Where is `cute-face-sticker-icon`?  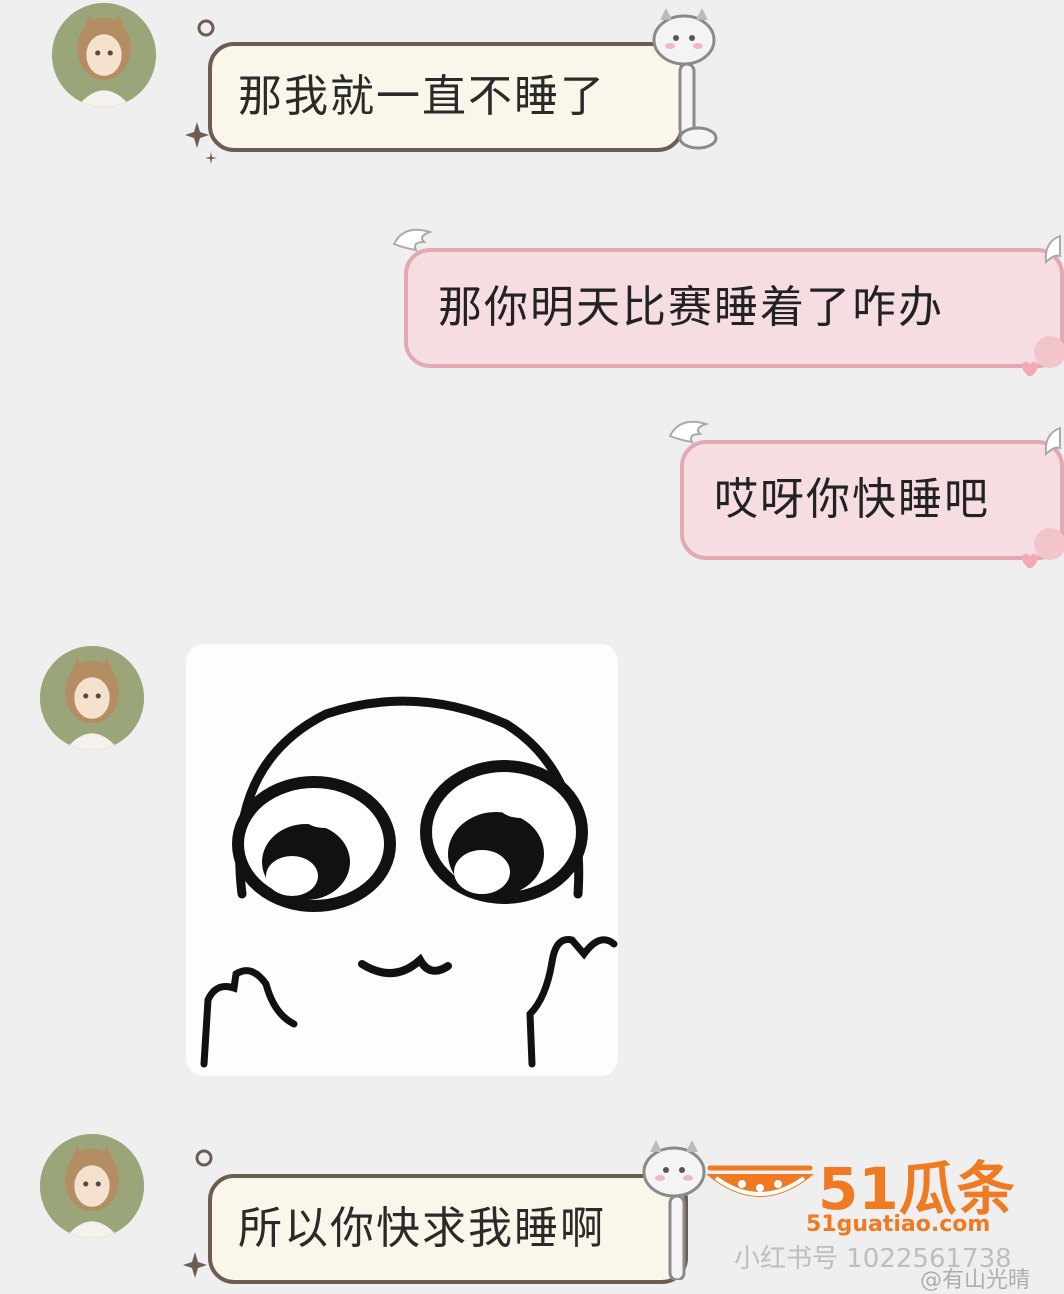
cute-face-sticker-icon is located at coordinates (409, 882).